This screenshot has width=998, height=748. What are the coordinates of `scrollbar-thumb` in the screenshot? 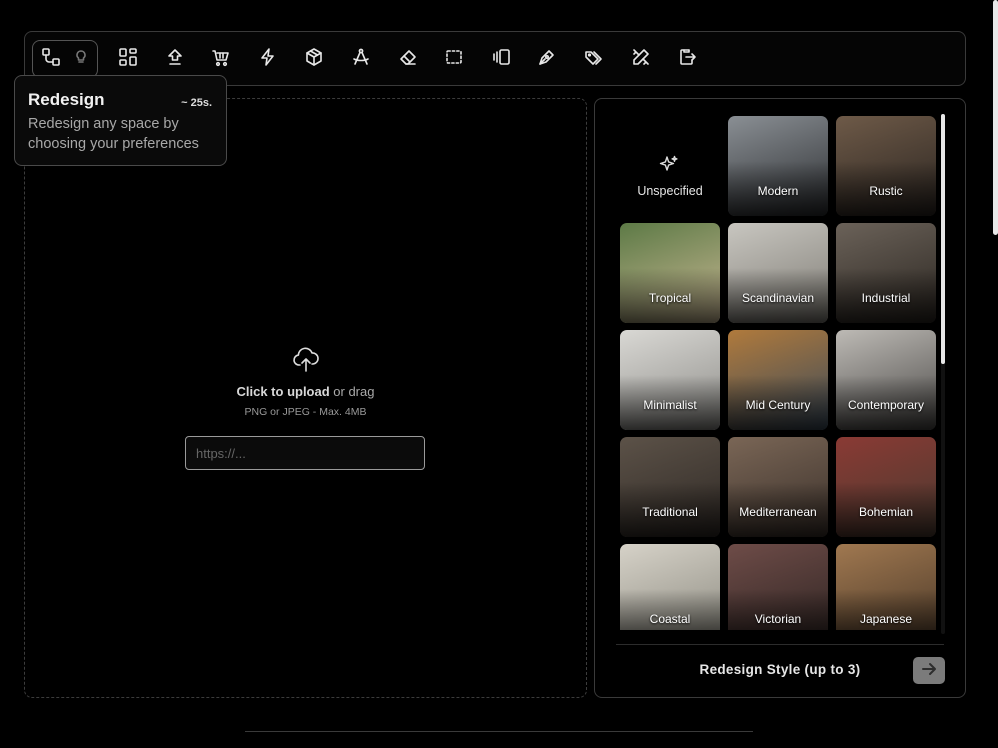 It's located at (943, 239).